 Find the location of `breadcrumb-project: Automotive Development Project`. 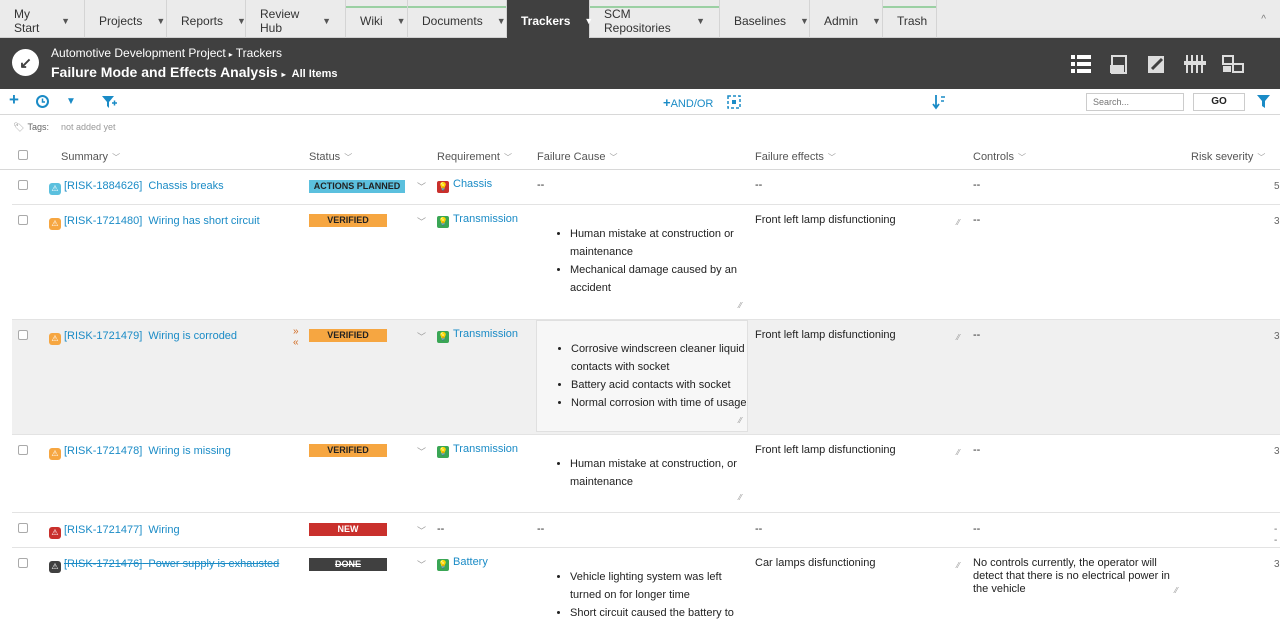

breadcrumb-project: Automotive Development Project is located at coordinates (138, 53).